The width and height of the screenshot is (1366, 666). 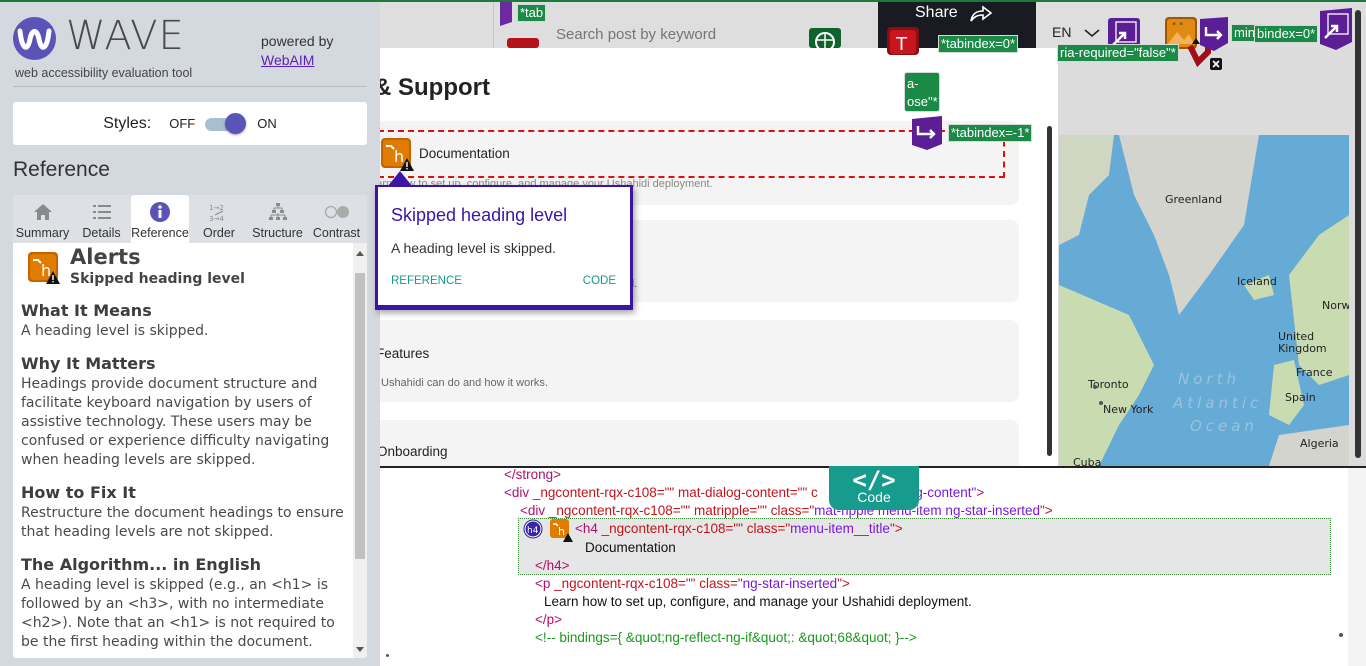 I want to click on code-toggle-button: </> Code, so click(x=874, y=488).